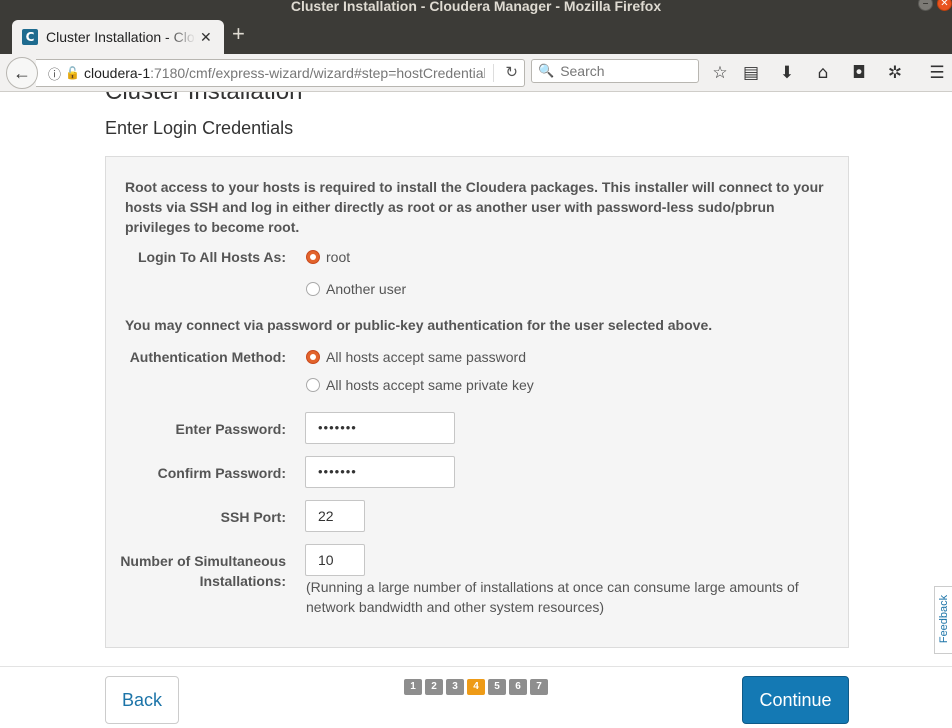  What do you see at coordinates (751, 73) in the screenshot?
I see `reading-list-icon: ▤` at bounding box center [751, 73].